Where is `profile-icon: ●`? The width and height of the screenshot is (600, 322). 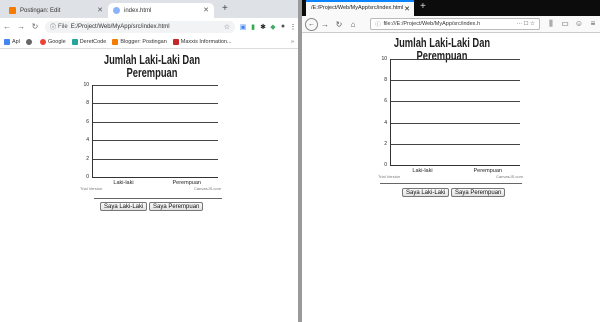 profile-icon: ● is located at coordinates (283, 26).